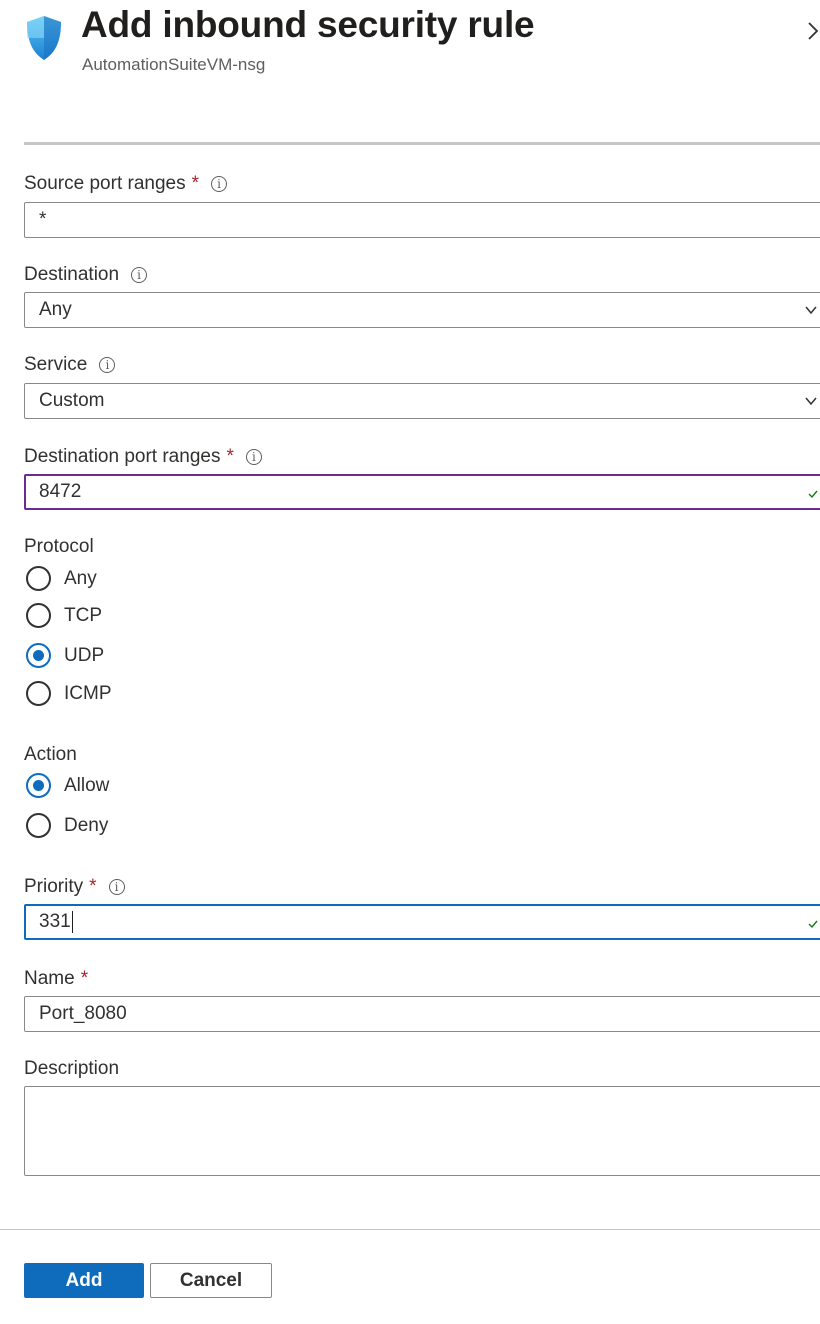  I want to click on name-label-text: Name, so click(49, 978).